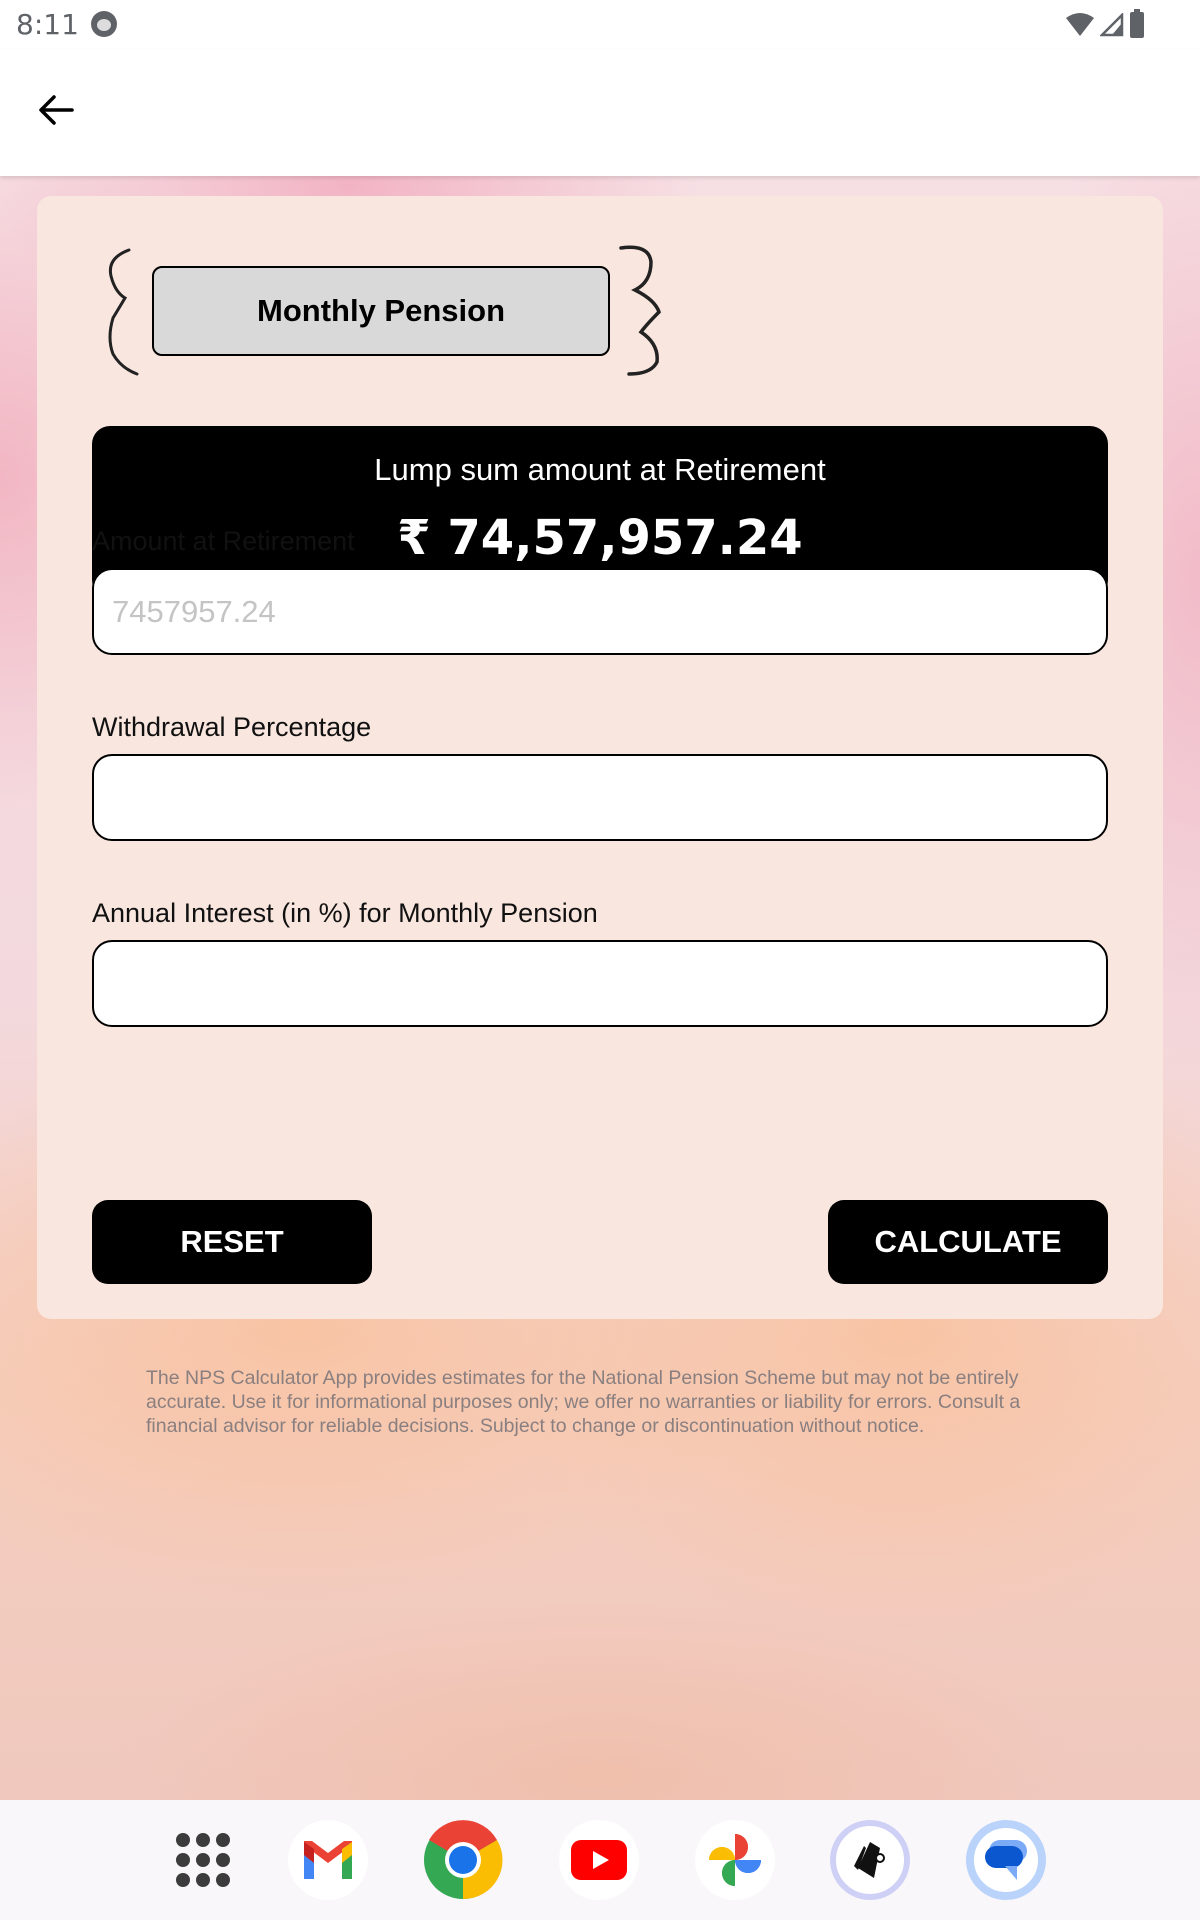 Image resolution: width=1200 pixels, height=1920 pixels. I want to click on back-button, so click(56, 110).